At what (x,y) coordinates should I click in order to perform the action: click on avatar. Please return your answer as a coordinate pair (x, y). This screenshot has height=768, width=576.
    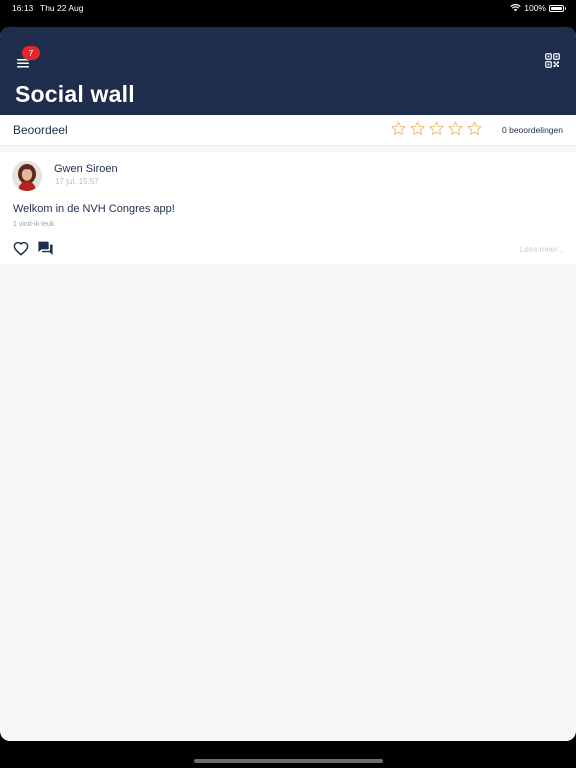
    Looking at the image, I should click on (27, 176).